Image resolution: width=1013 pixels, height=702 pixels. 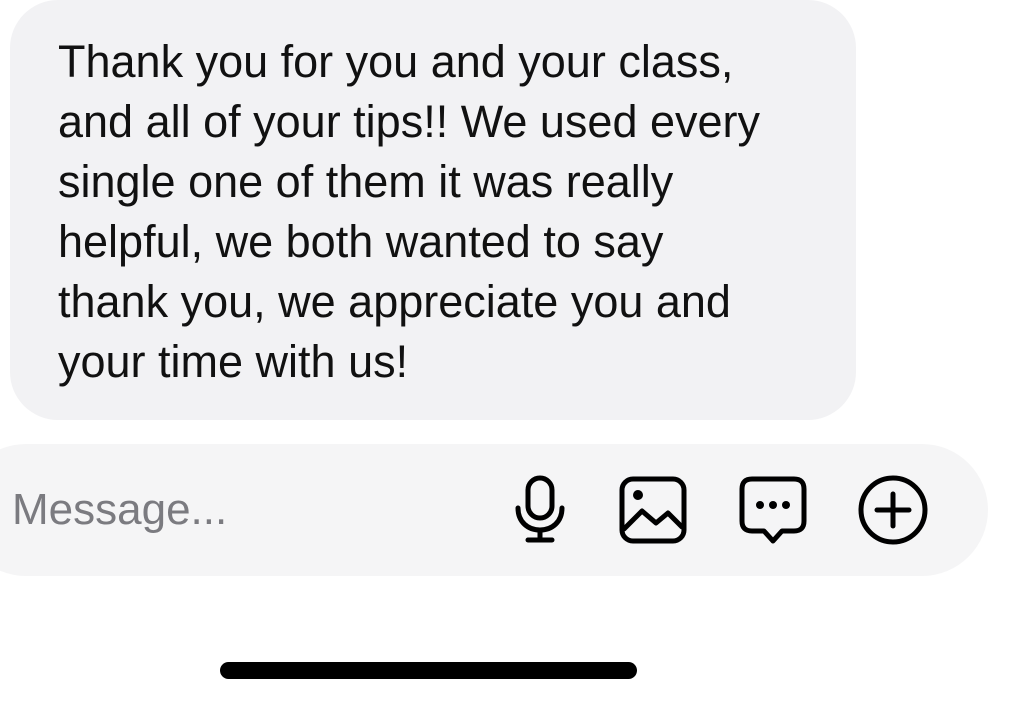 I want to click on home-indicator, so click(x=428, y=670).